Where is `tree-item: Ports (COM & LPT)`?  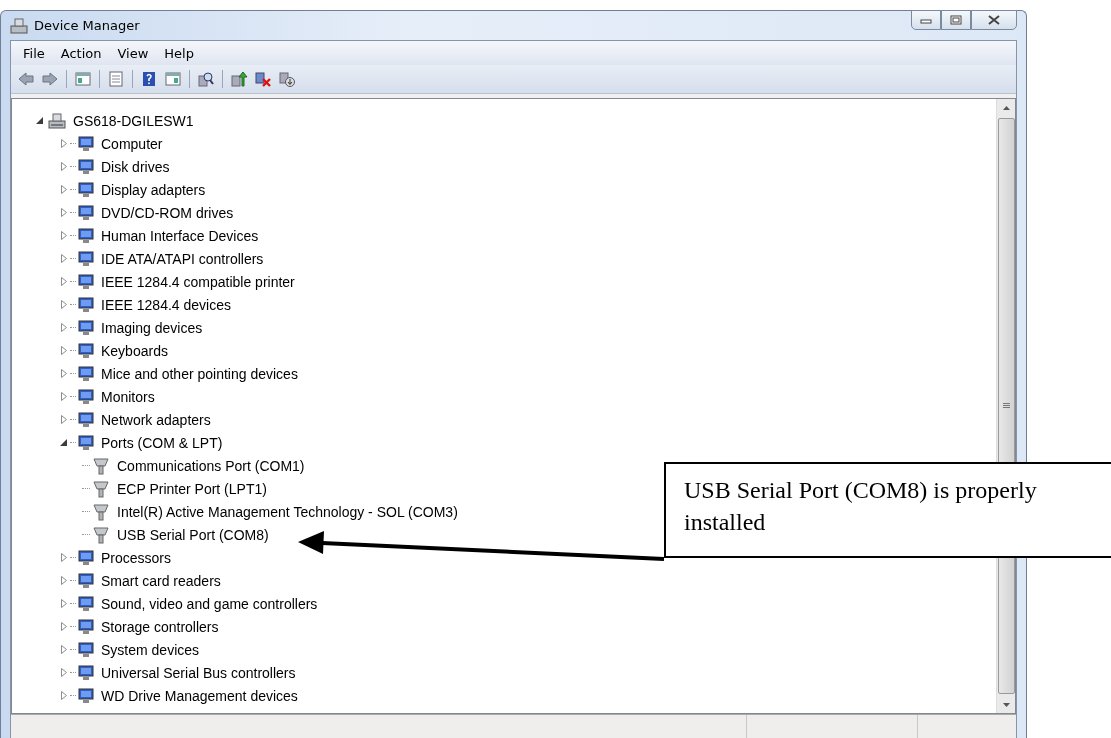 tree-item: Ports (COM & LPT) is located at coordinates (162, 442).